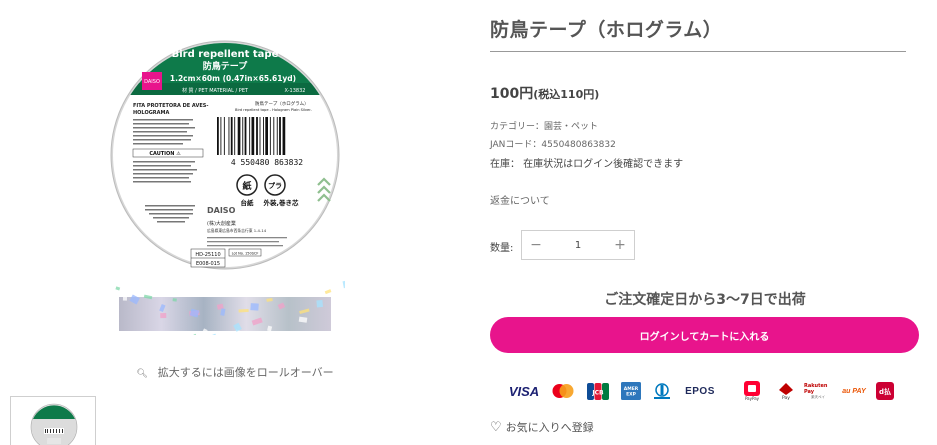 The width and height of the screenshot is (937, 445). I want to click on au-pay-icon: au PAY, so click(854, 391).